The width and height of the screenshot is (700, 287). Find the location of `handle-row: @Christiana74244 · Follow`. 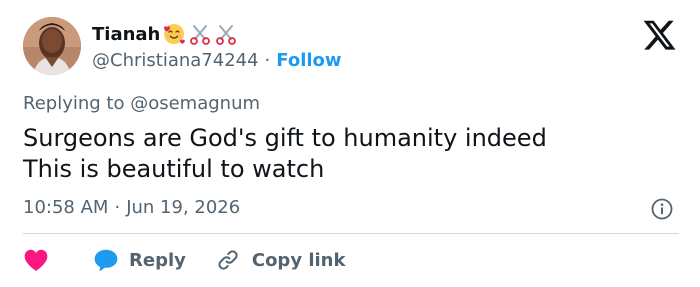

handle-row: @Christiana74244 · Follow is located at coordinates (217, 60).